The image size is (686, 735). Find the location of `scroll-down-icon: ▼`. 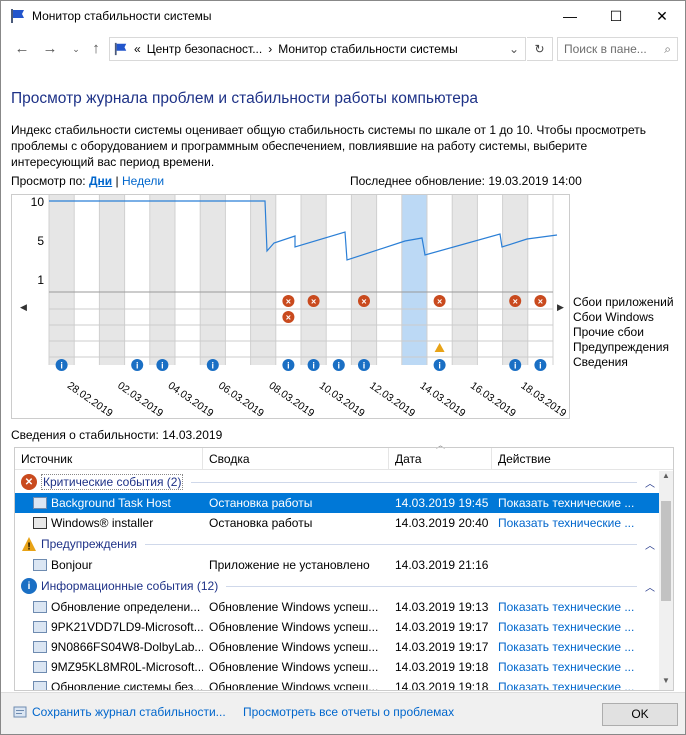

scroll-down-icon: ▼ is located at coordinates (666, 683).